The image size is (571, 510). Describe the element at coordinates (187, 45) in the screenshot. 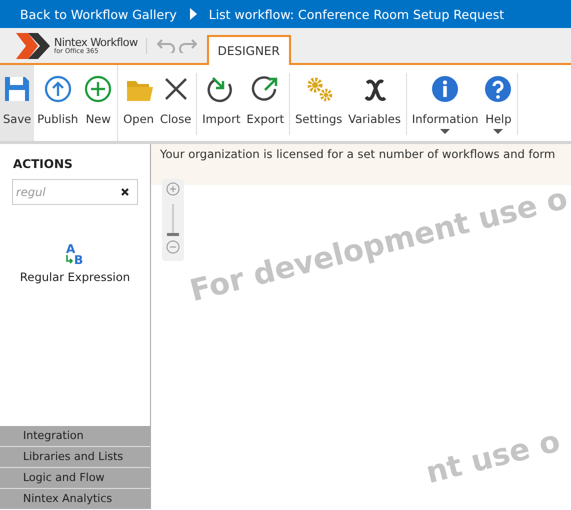

I see `redo-icon` at that location.